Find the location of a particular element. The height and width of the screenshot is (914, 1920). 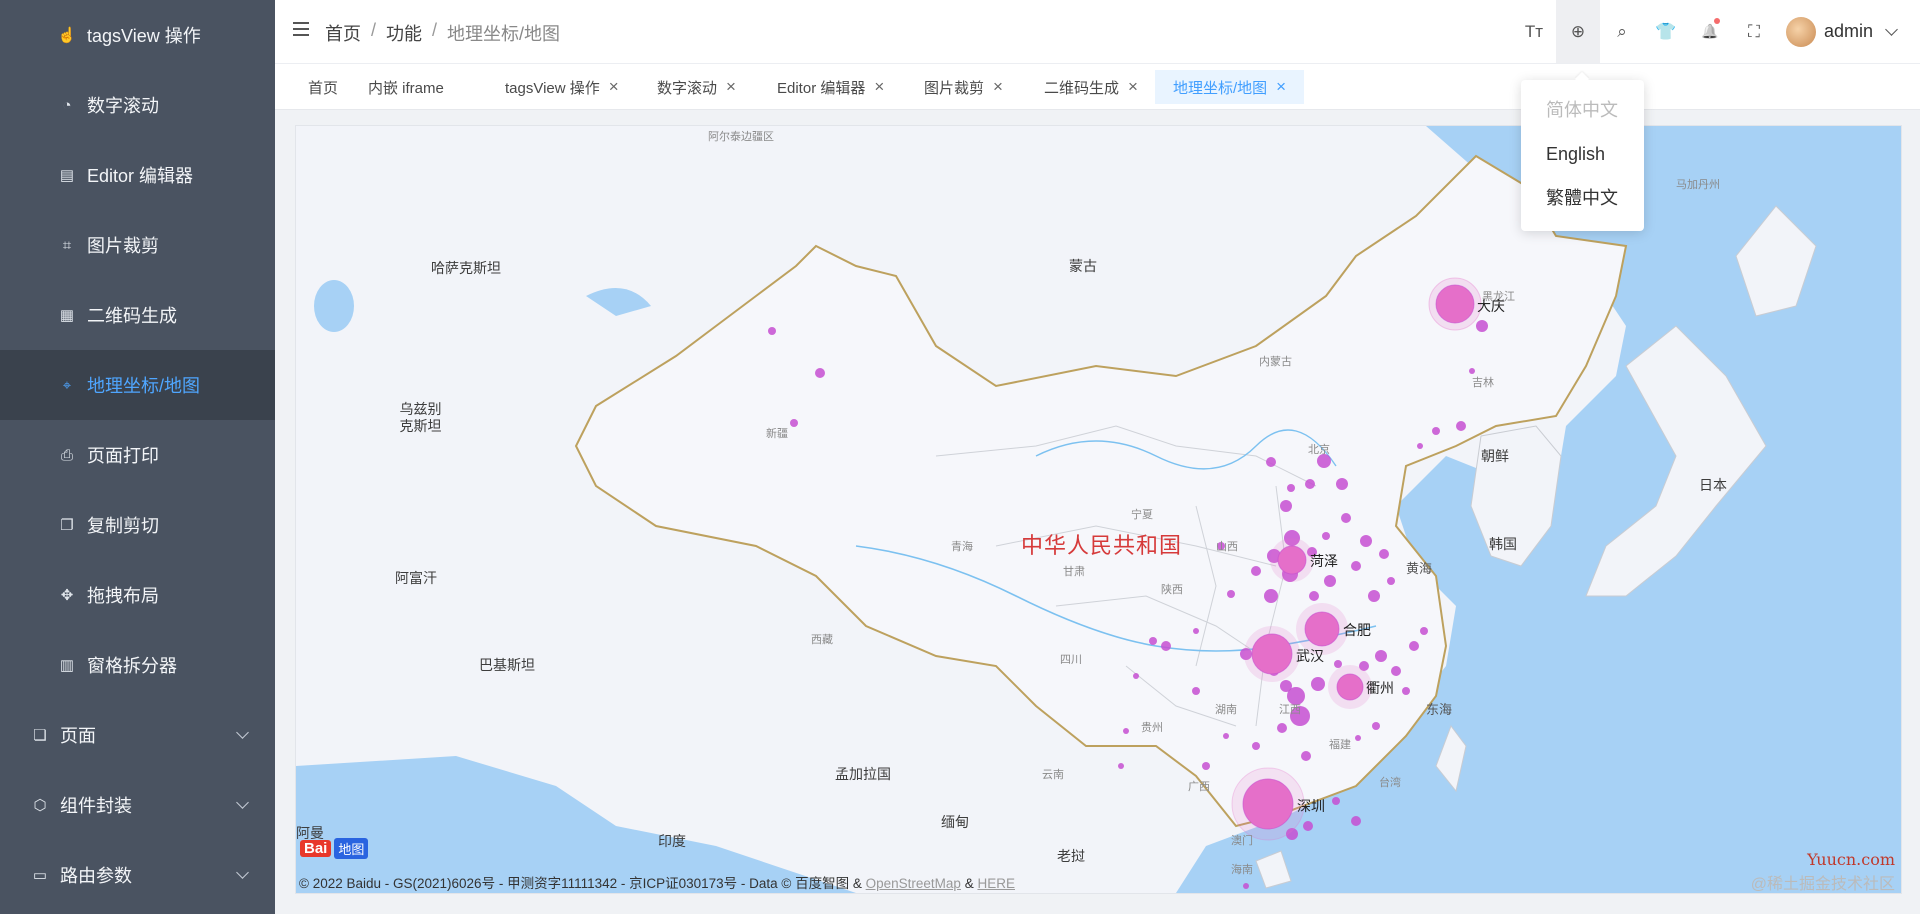

map-label: 广西 is located at coordinates (1199, 786).